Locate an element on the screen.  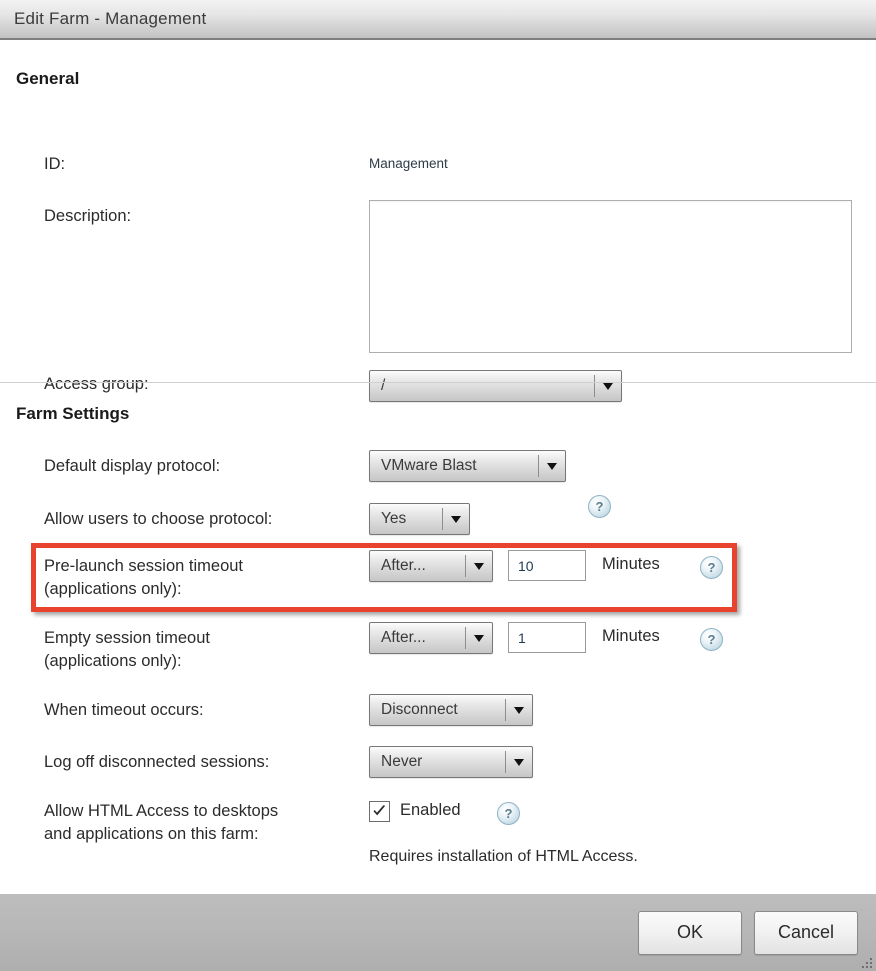
when-timeout-occurs-select: Disconnect is located at coordinates (451, 710).